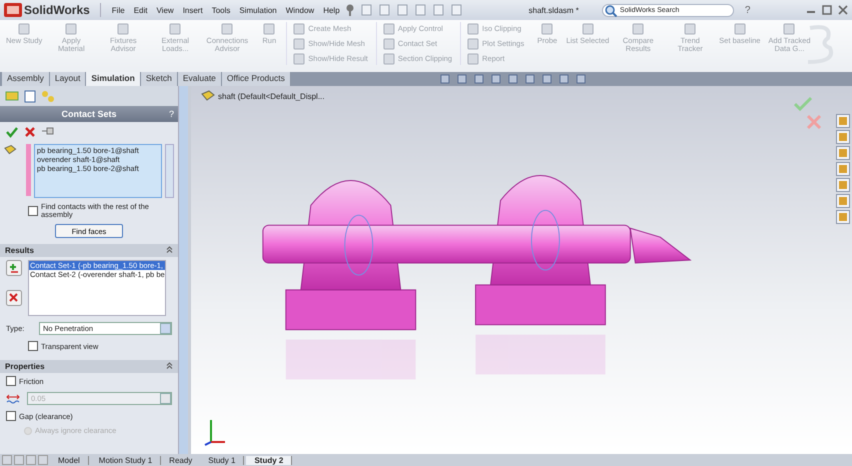 The height and width of the screenshot is (466, 852). What do you see at coordinates (69, 460) in the screenshot?
I see `study-tab: Model` at bounding box center [69, 460].